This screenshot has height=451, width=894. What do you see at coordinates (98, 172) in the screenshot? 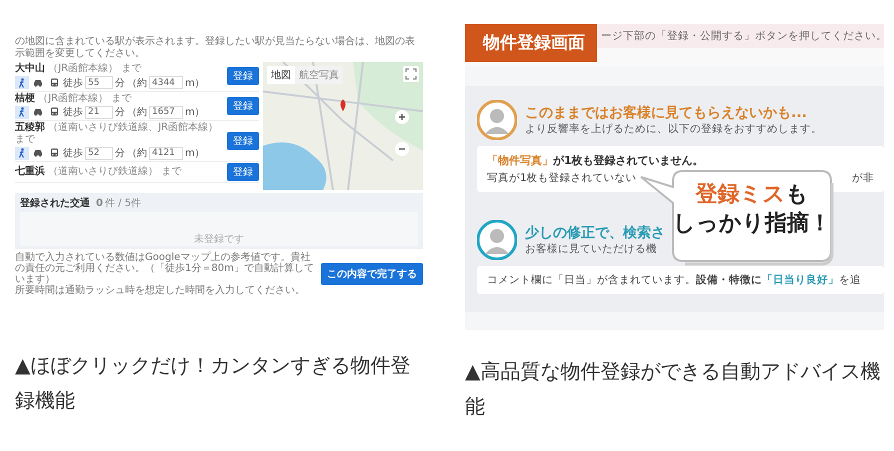
I see `station-name: 七重浜 （道南いさりび鉄道線） まで` at bounding box center [98, 172].